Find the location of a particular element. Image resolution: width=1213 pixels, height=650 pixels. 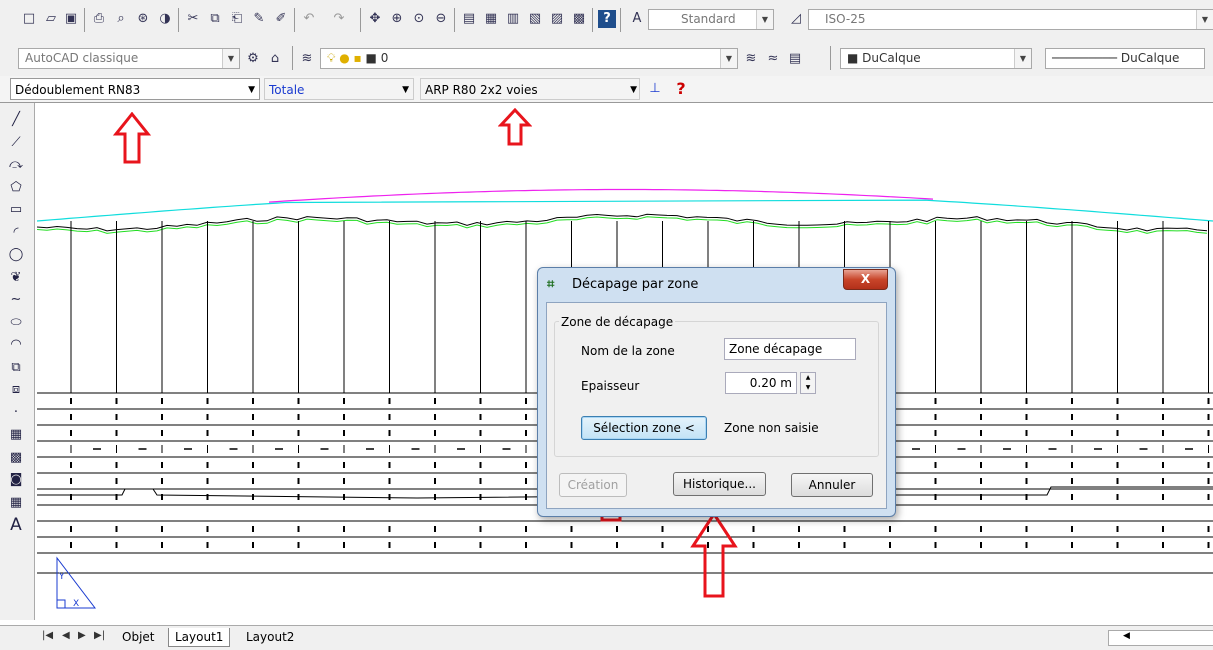

road-help-icon: ? is located at coordinates (681, 89).